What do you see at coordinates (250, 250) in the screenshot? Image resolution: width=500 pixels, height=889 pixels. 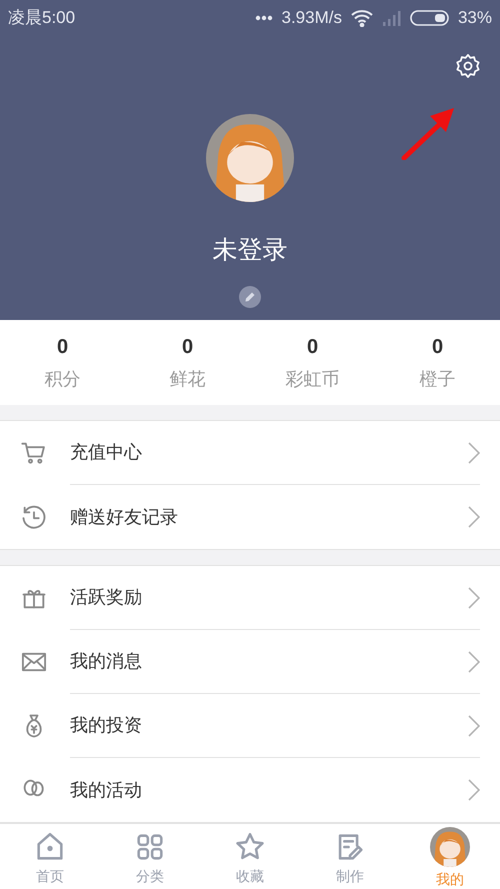 I see `username: 未登录` at bounding box center [250, 250].